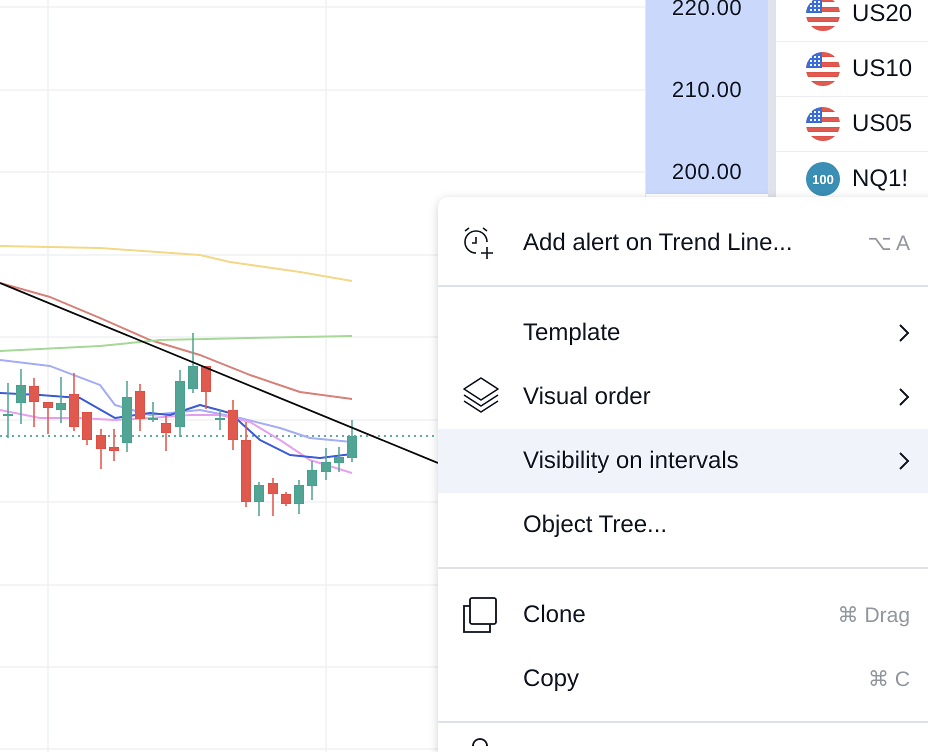 The image size is (928, 752). Describe the element at coordinates (882, 69) in the screenshot. I see `symbol-label: US10` at that location.